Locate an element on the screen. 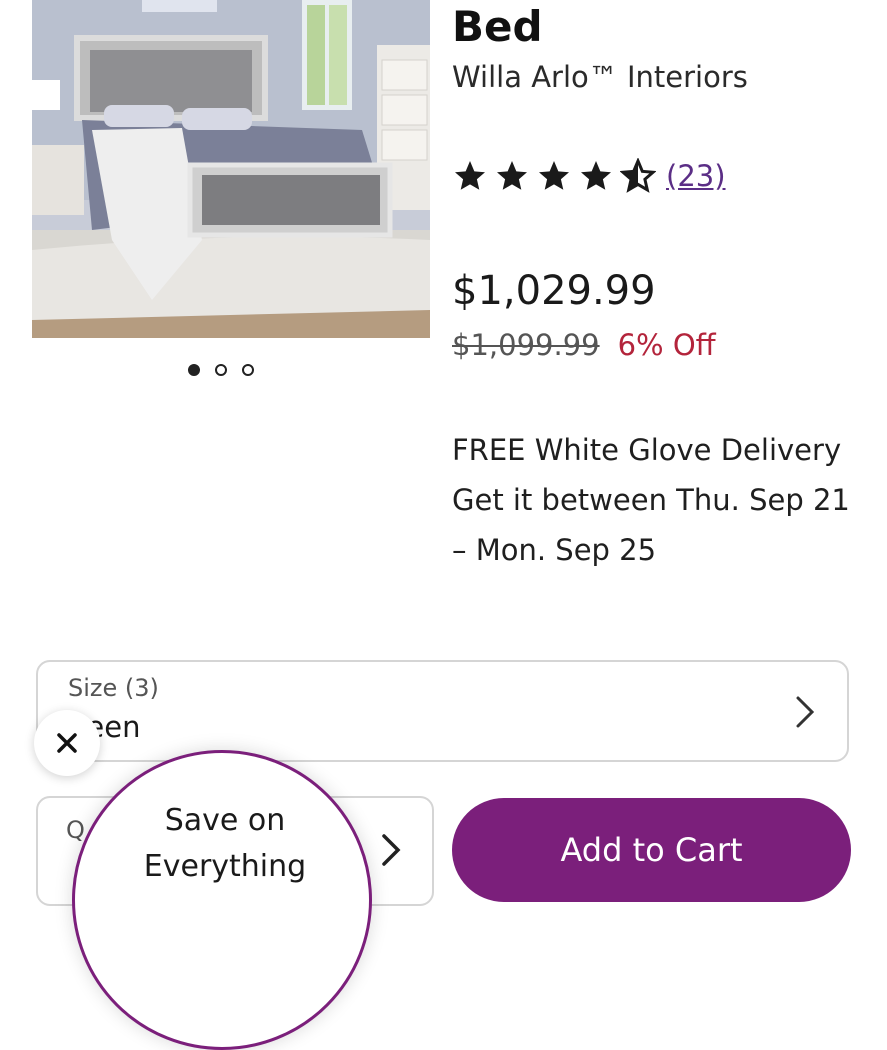 Image resolution: width=887 pixels, height=1050 pixels. half-star-icon is located at coordinates (638, 175).